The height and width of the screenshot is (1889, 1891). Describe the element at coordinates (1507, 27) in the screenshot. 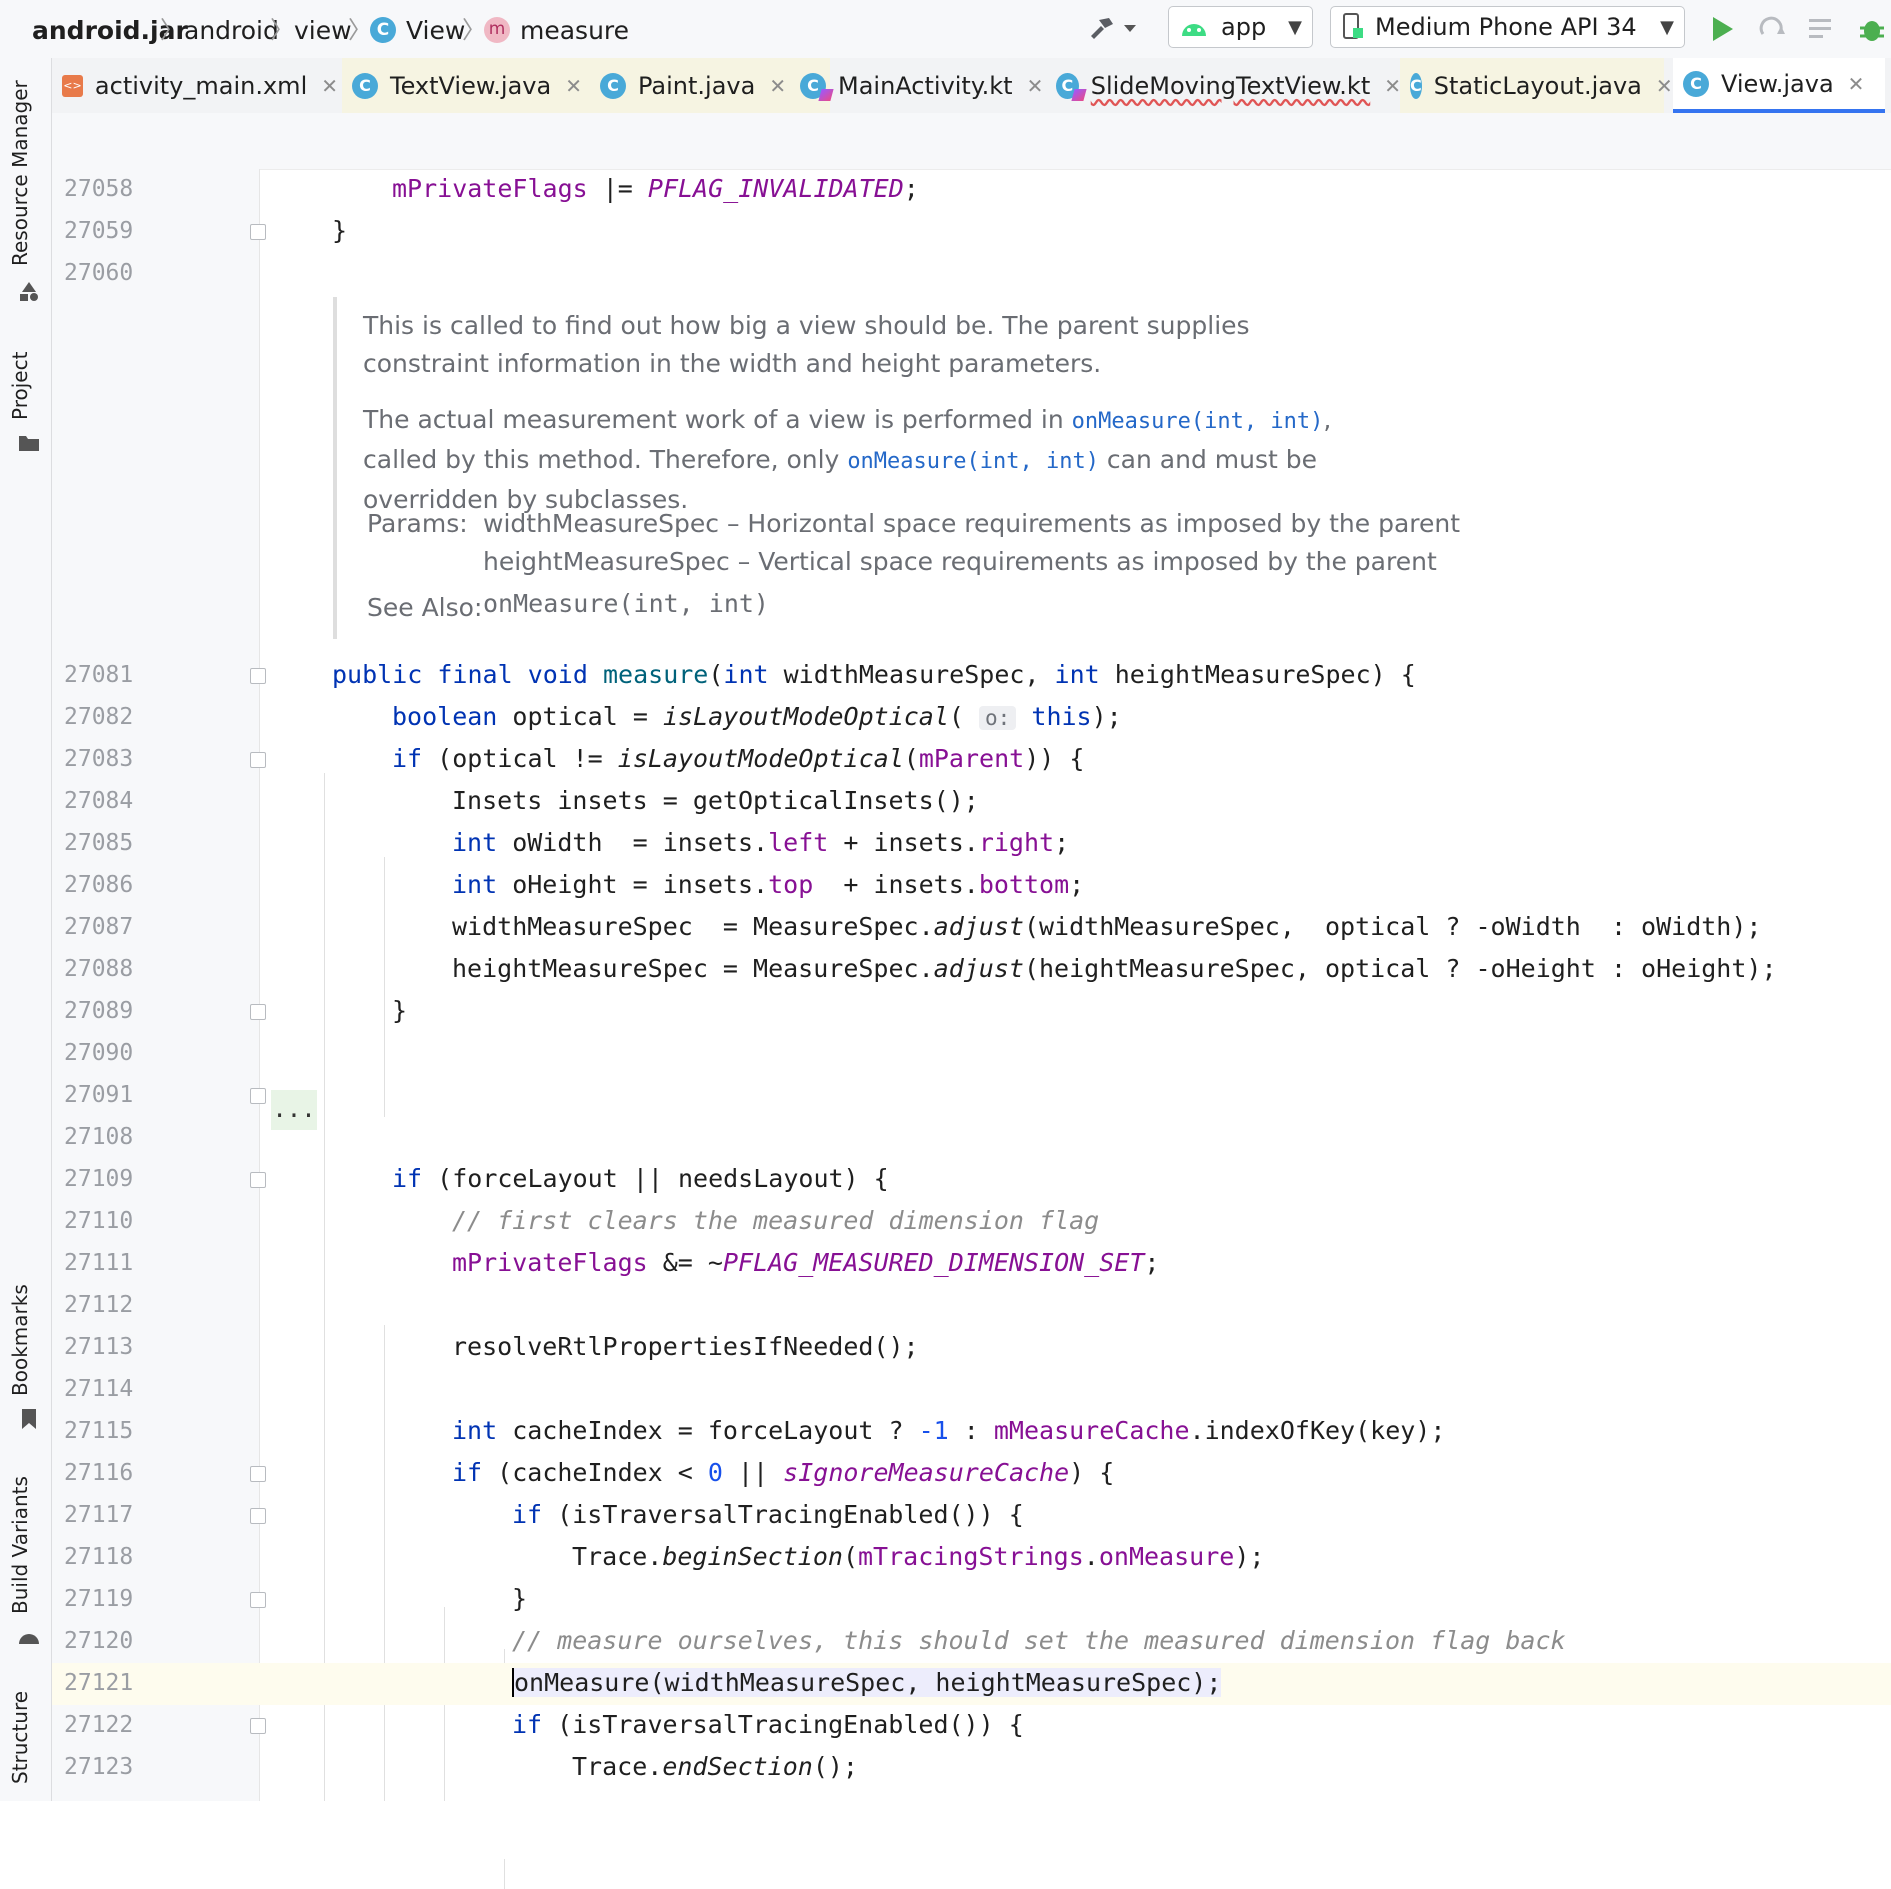

I see `device-selector: Medium Phone API 34 ▼` at that location.